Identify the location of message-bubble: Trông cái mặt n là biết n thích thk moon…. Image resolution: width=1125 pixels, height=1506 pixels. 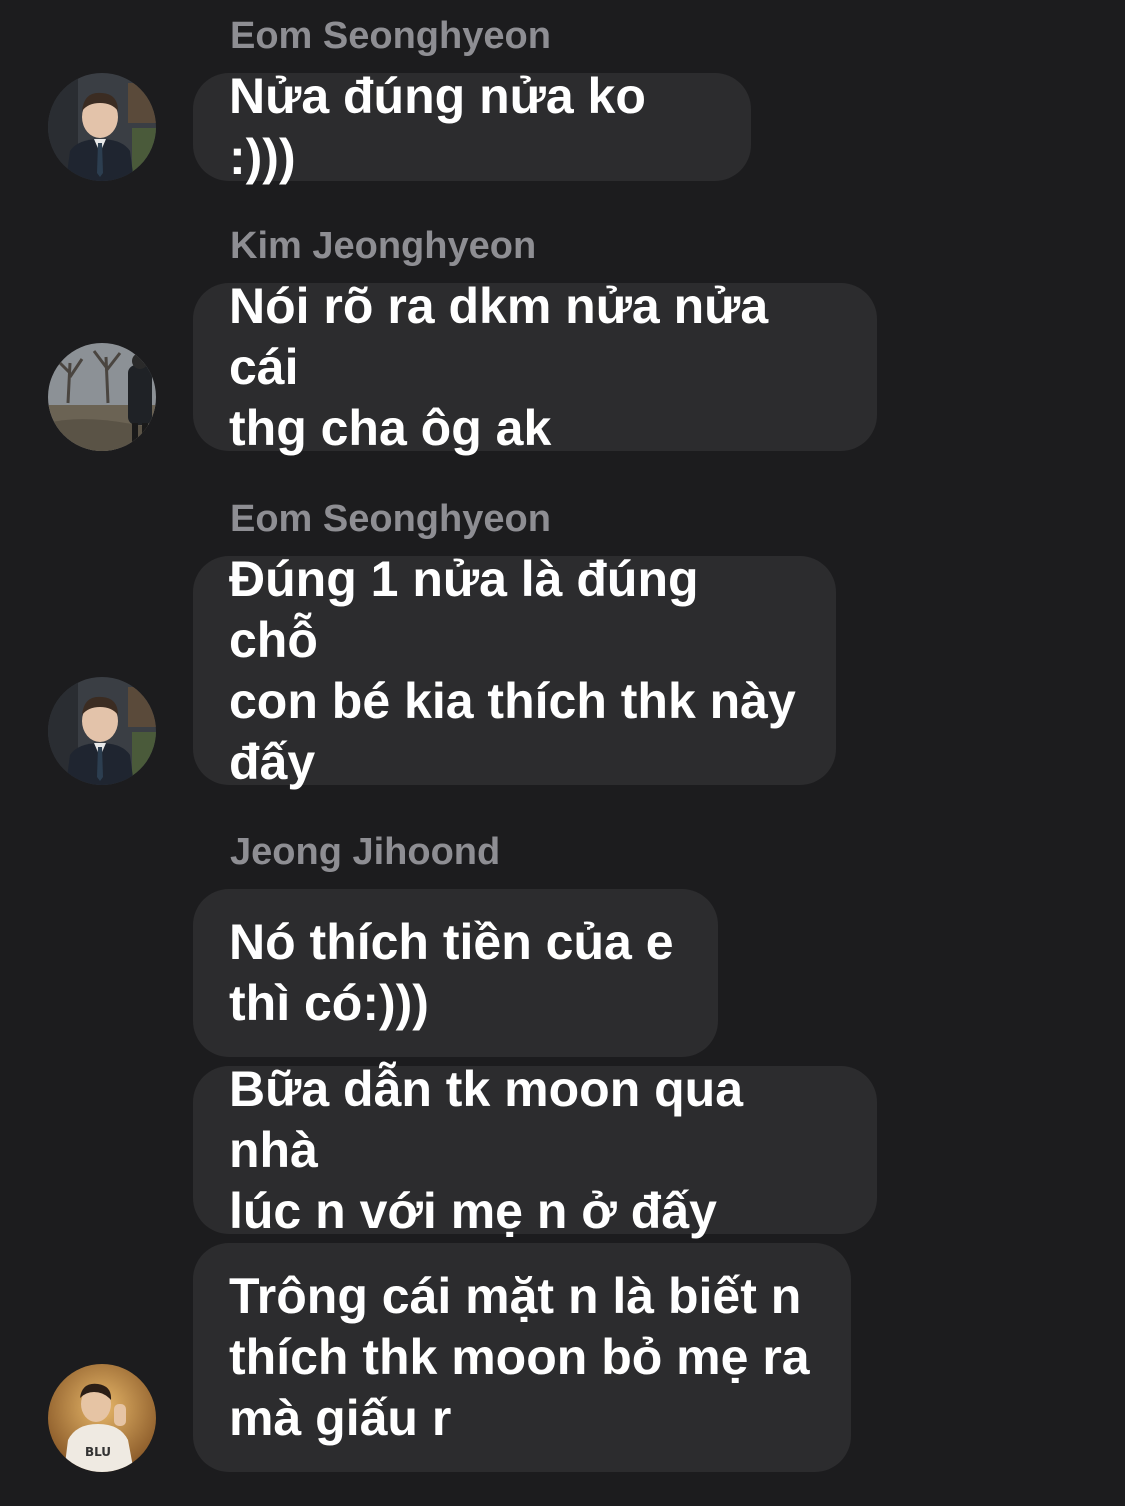
(522, 1357).